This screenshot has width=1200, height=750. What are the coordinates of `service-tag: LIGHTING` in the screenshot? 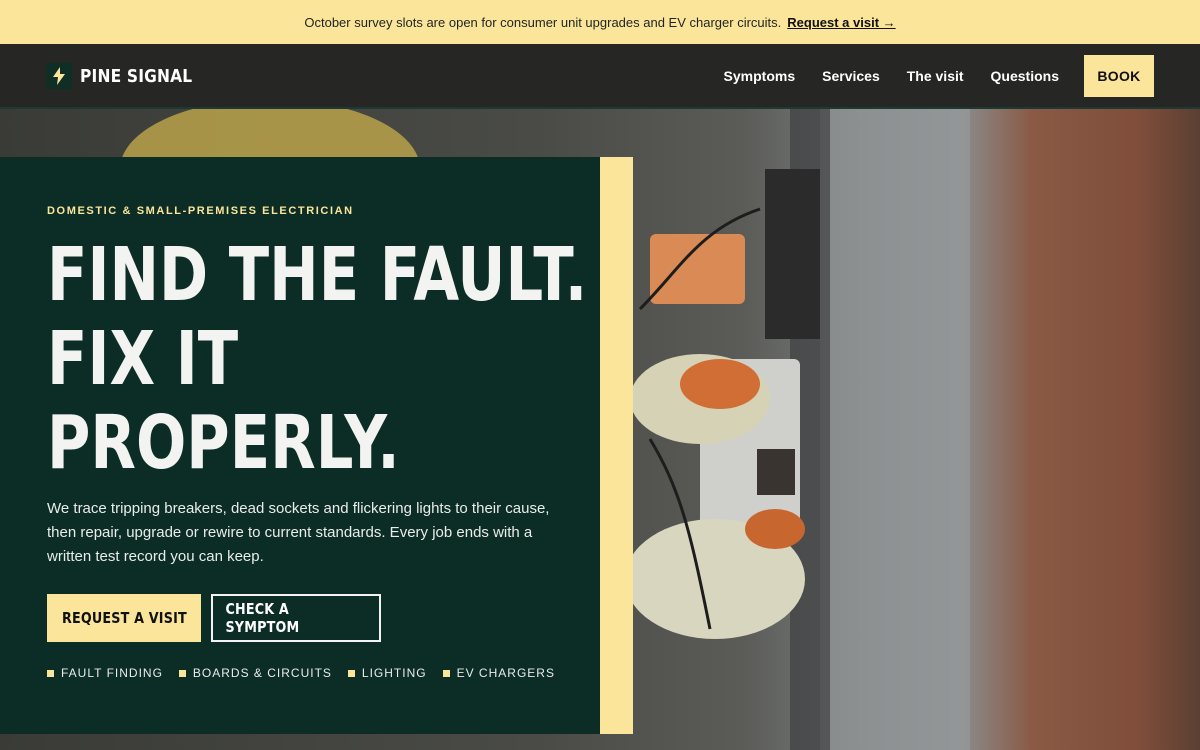 It's located at (387, 673).